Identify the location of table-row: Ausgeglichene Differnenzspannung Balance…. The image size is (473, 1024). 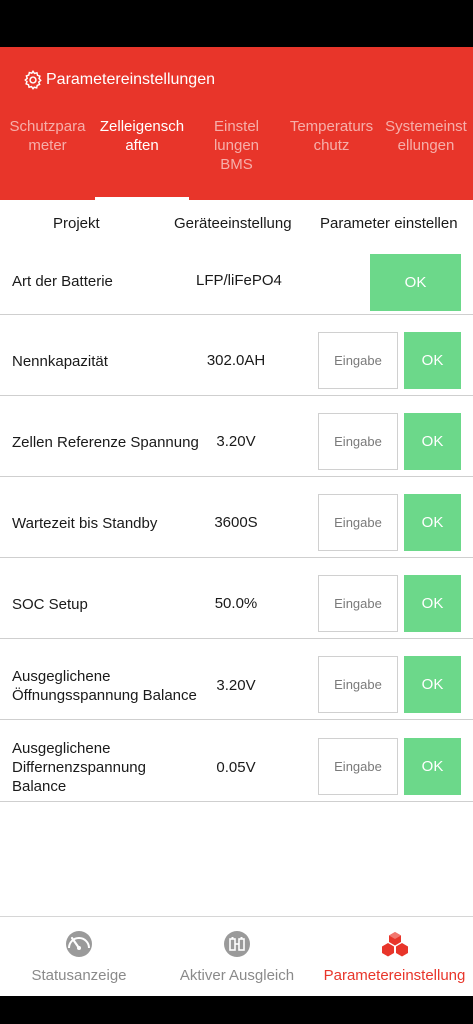
(236, 761).